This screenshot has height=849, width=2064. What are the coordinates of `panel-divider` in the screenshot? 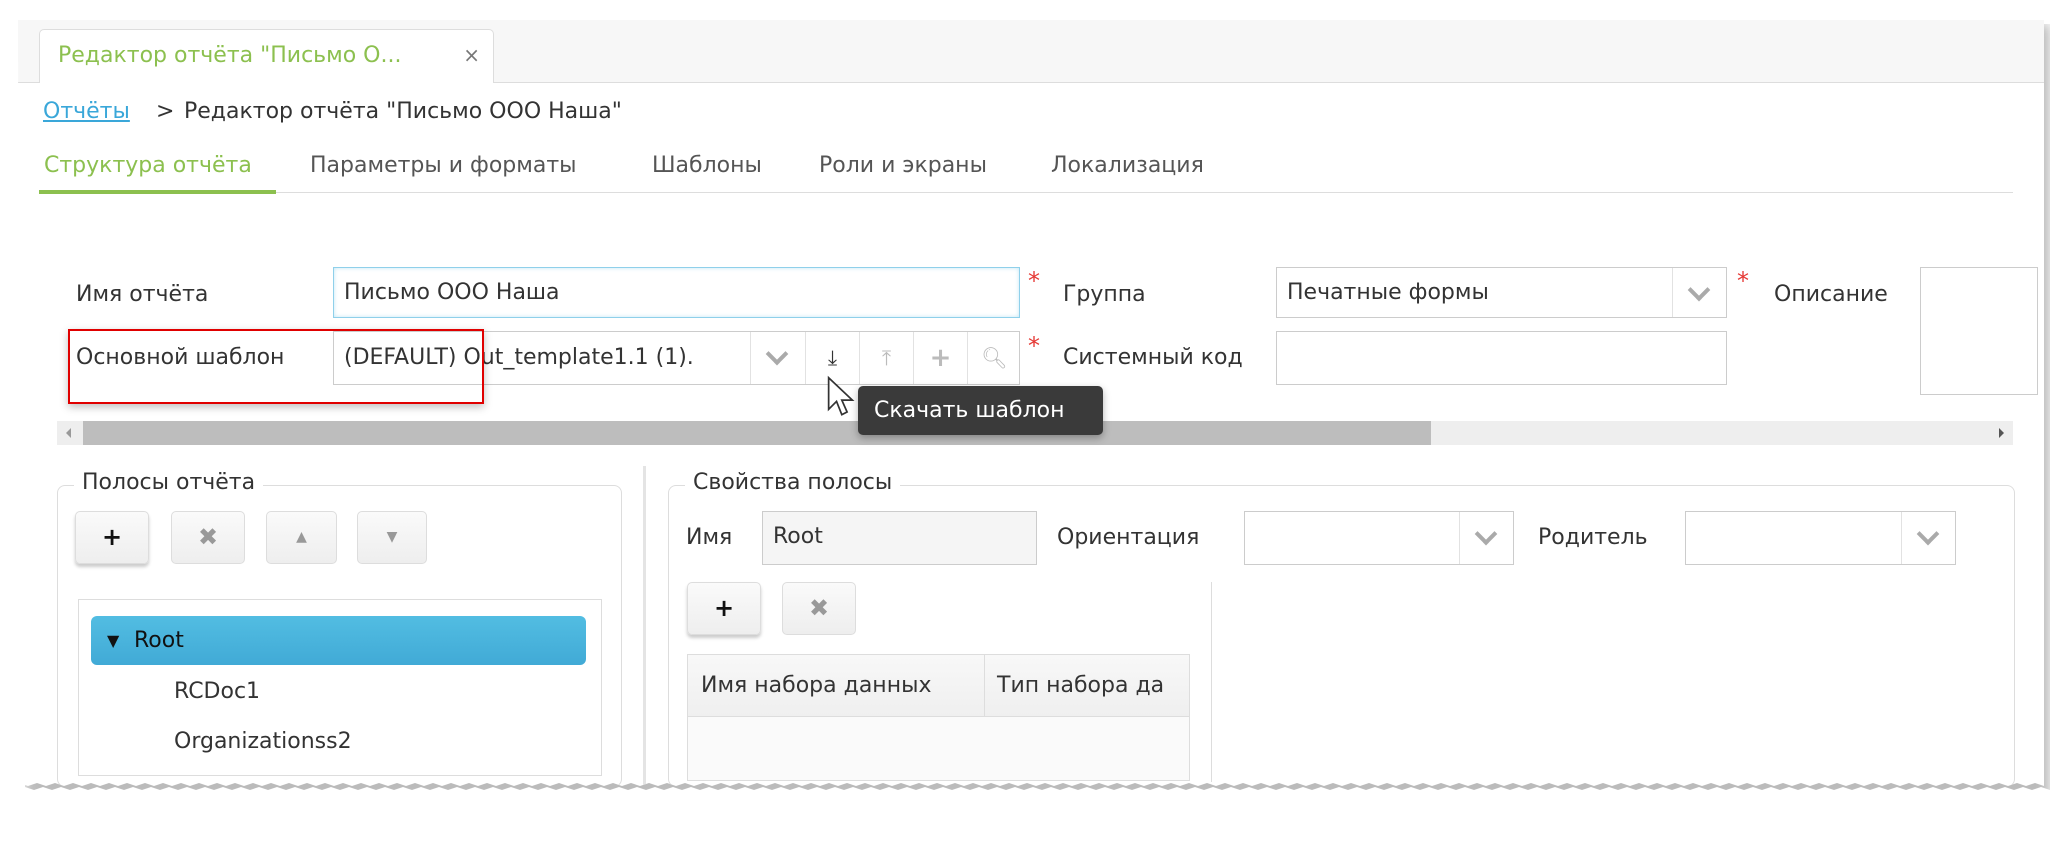 It's located at (1211, 682).